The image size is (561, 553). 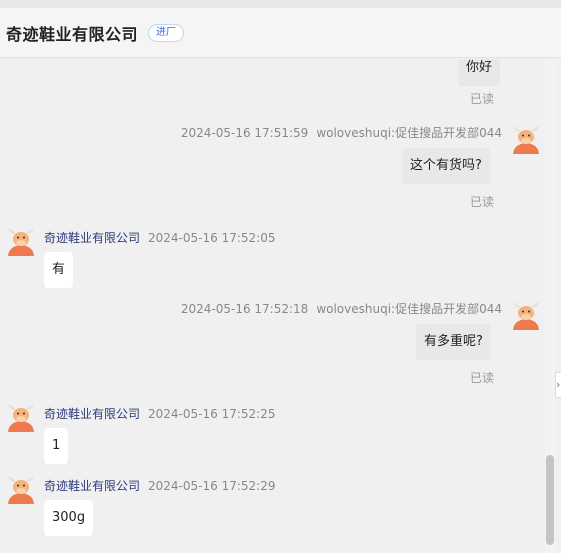 I want to click on message-time: 2024-05-16 17:52:18, so click(x=244, y=309).